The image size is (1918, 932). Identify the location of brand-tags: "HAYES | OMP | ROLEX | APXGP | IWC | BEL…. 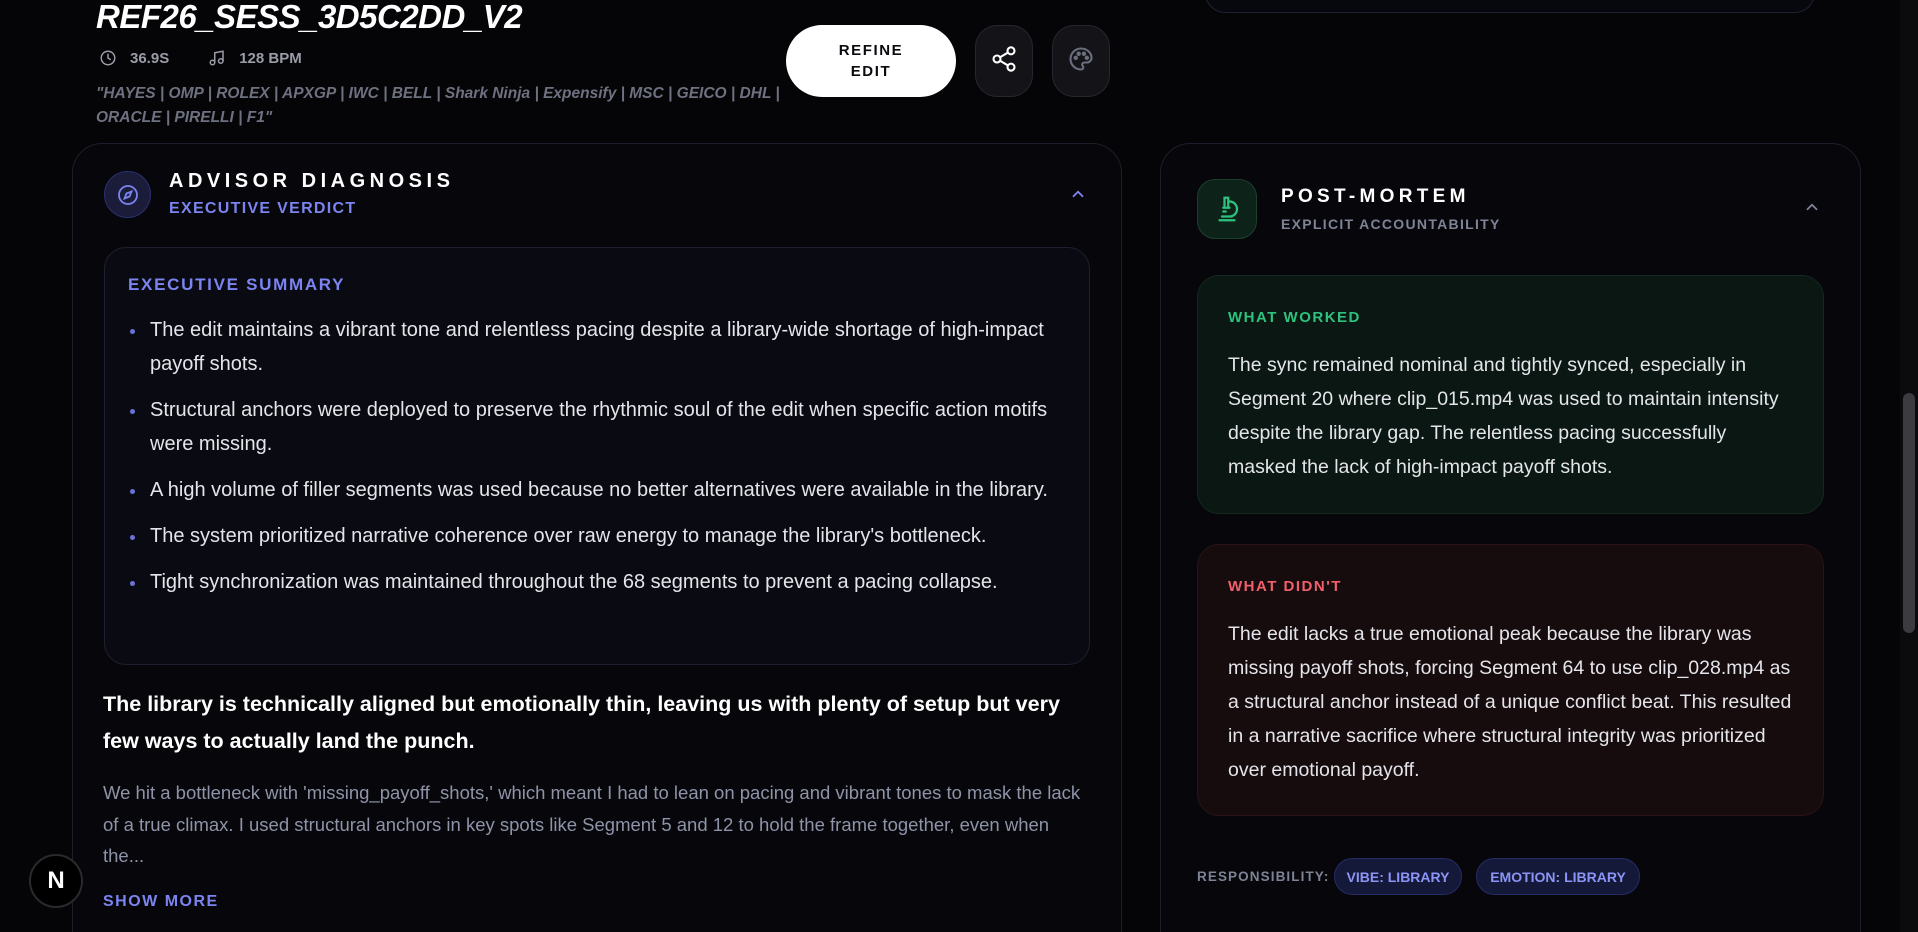
(438, 105).